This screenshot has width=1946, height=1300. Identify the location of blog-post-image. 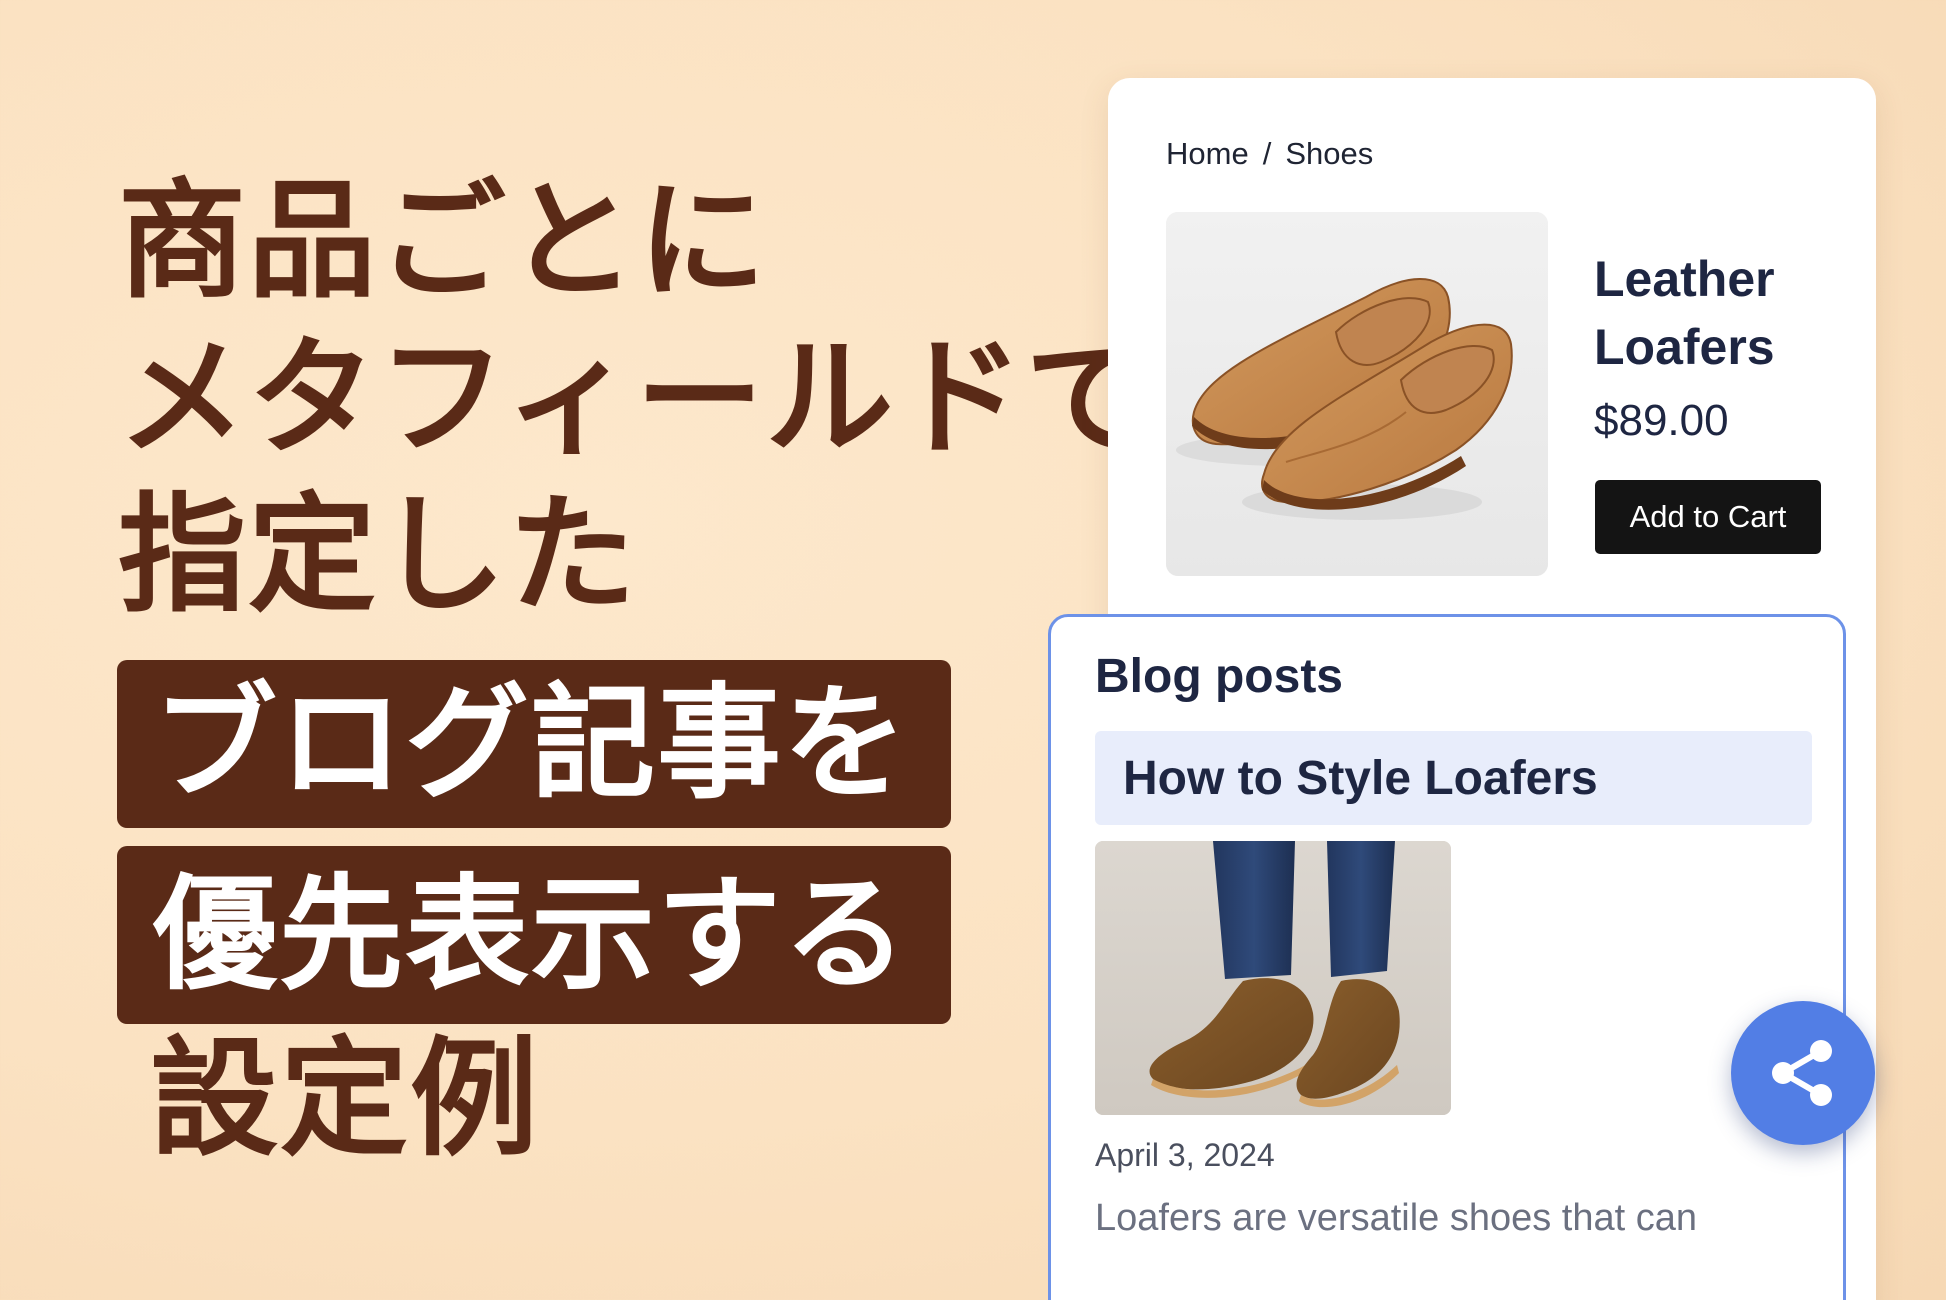
(1273, 978).